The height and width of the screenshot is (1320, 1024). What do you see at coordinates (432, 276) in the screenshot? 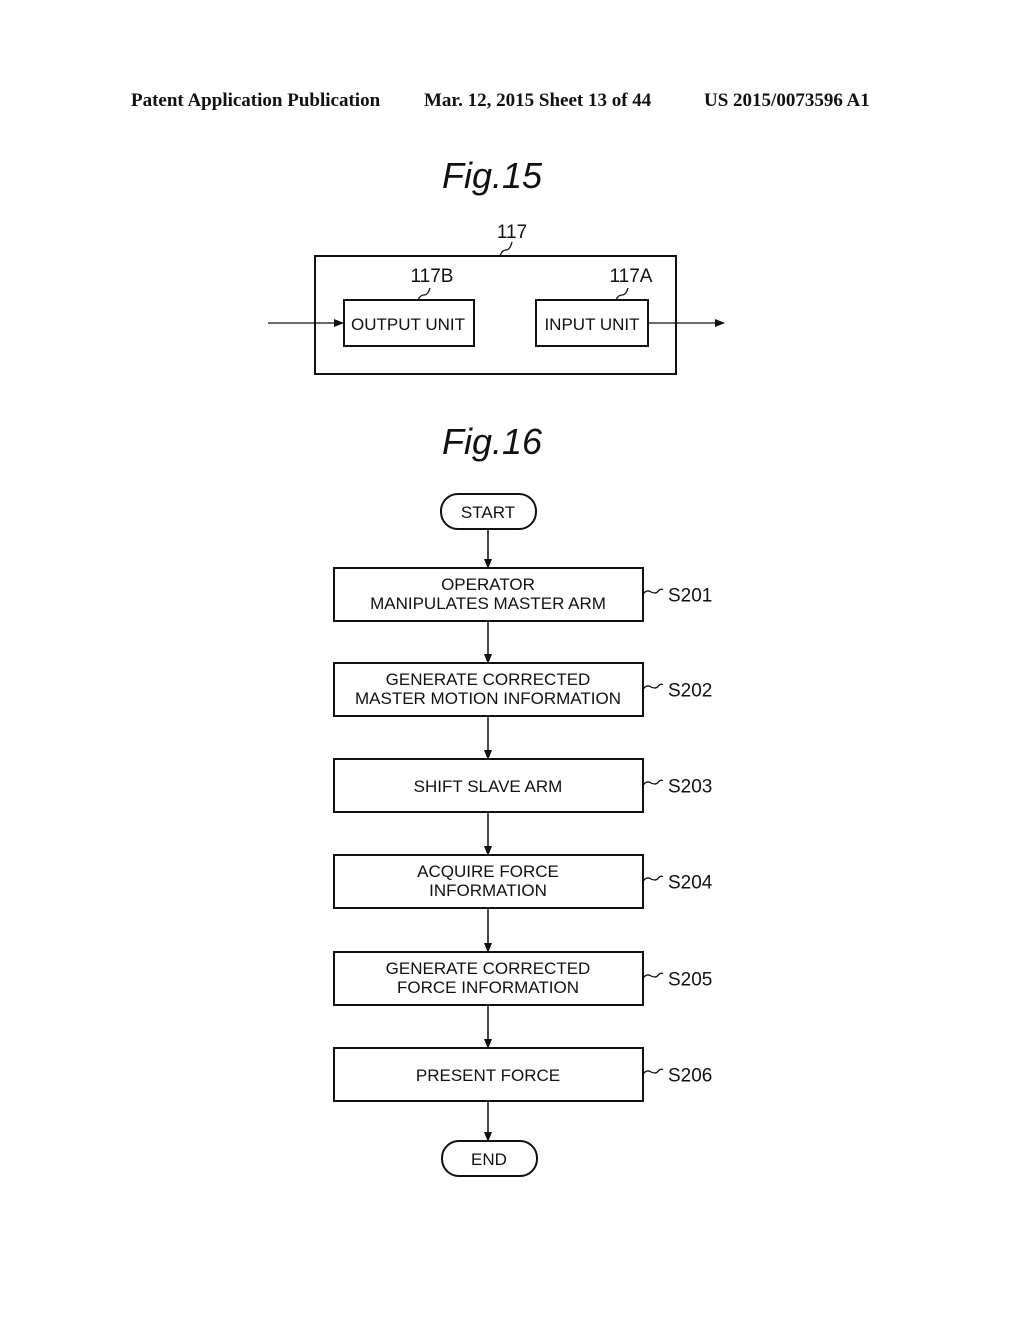
I see `output-unit-ref: 117B` at bounding box center [432, 276].